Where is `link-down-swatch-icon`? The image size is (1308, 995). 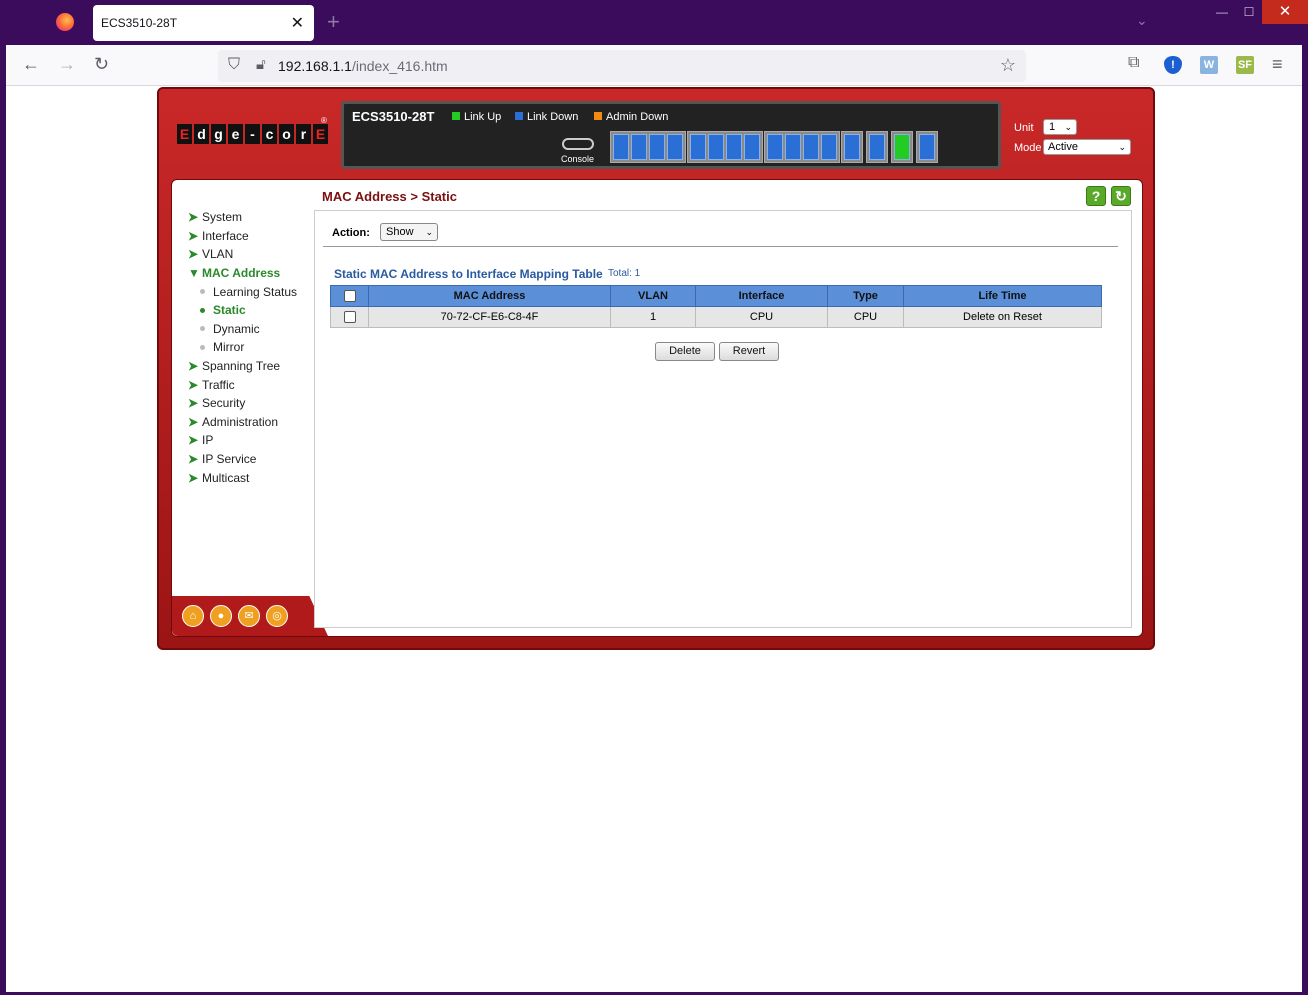 link-down-swatch-icon is located at coordinates (519, 116).